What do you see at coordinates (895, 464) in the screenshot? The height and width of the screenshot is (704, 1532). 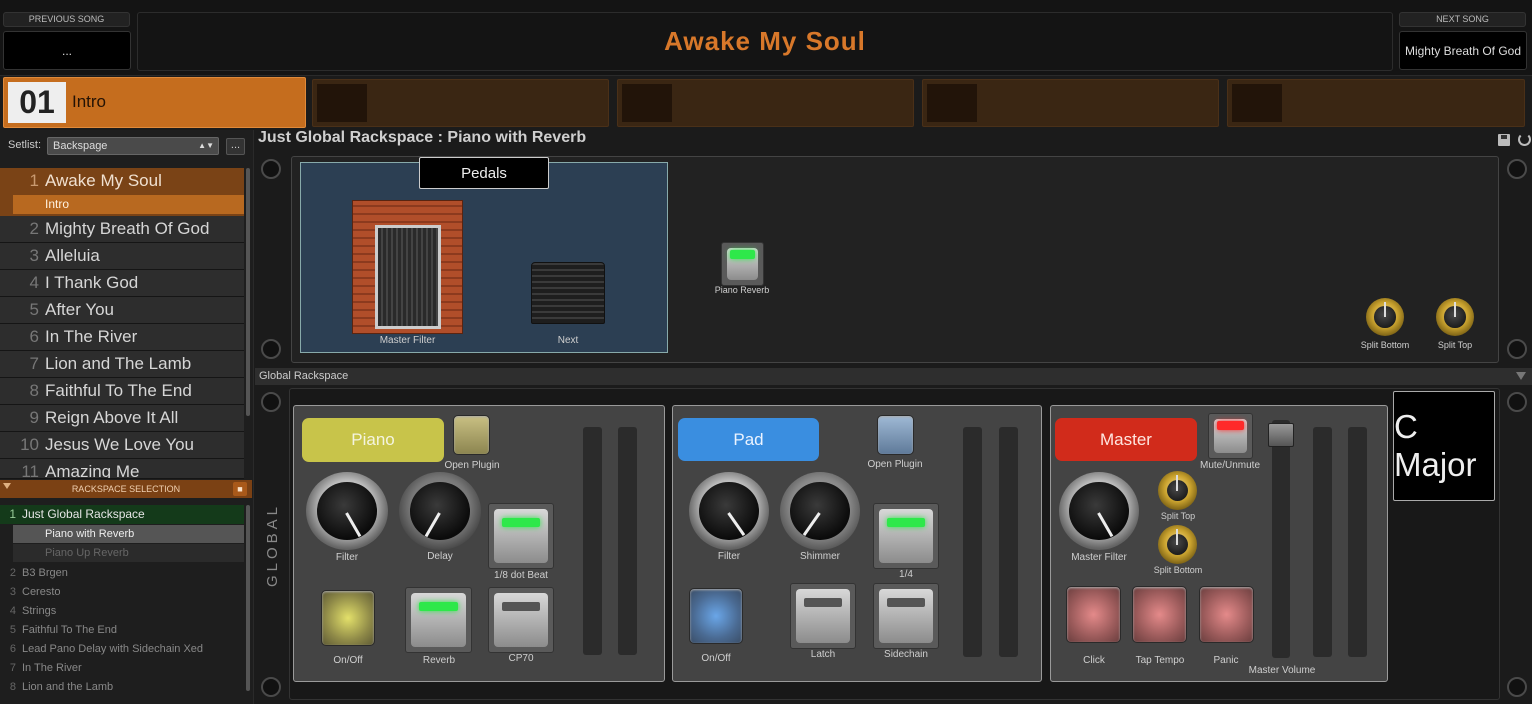 I see `pad-open-plugin-label: Open Plugin` at bounding box center [895, 464].